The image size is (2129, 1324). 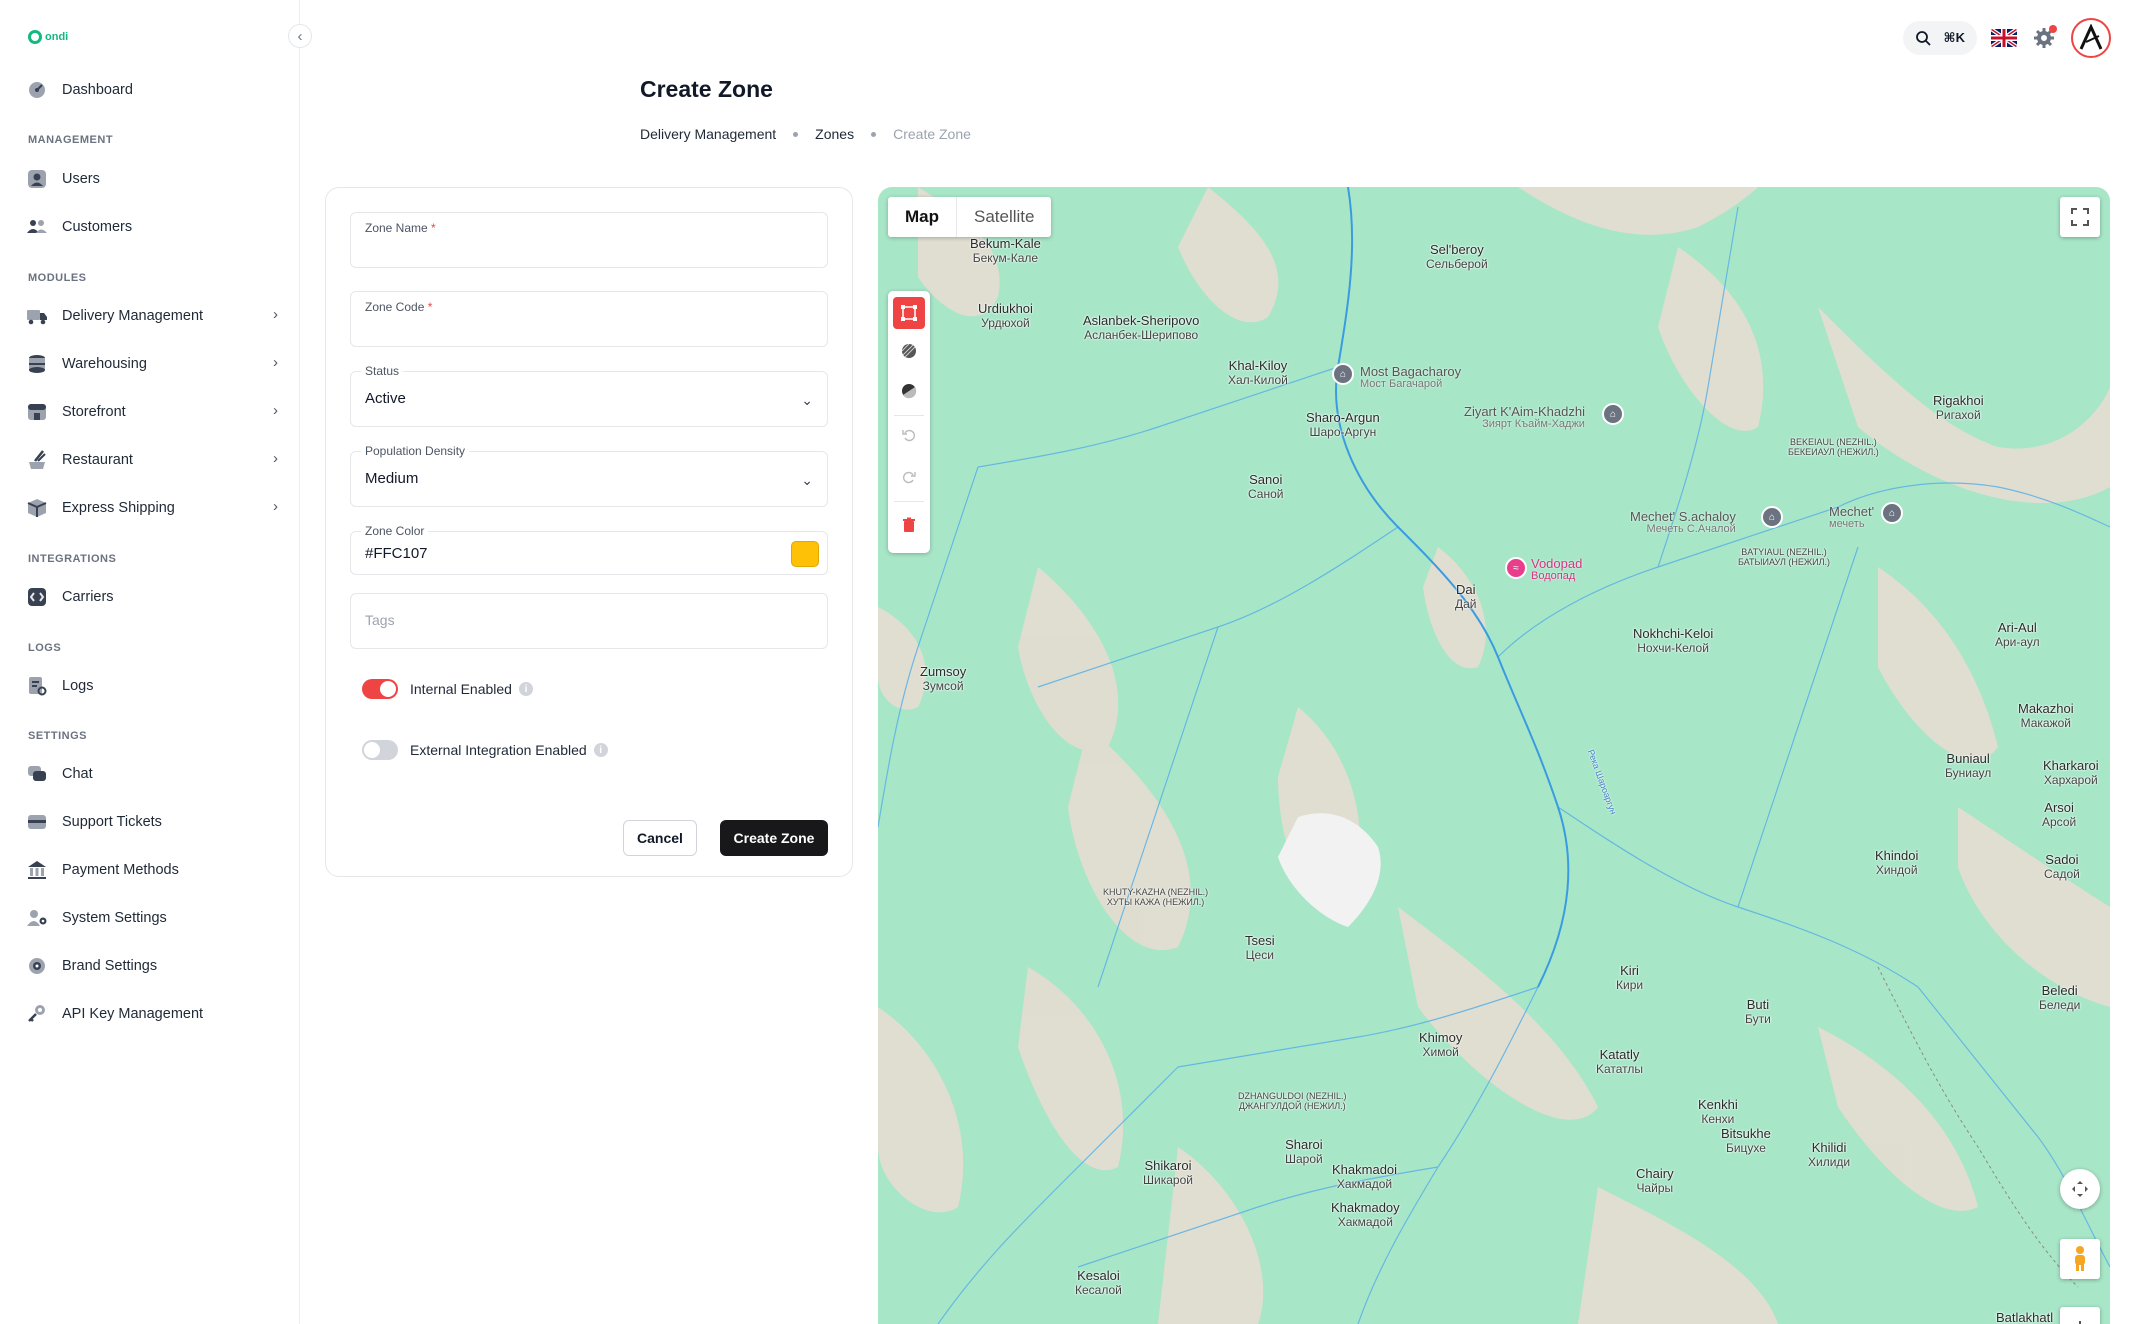 What do you see at coordinates (461, 689) in the screenshot?
I see `internal-enabled-label: Internal Enabled` at bounding box center [461, 689].